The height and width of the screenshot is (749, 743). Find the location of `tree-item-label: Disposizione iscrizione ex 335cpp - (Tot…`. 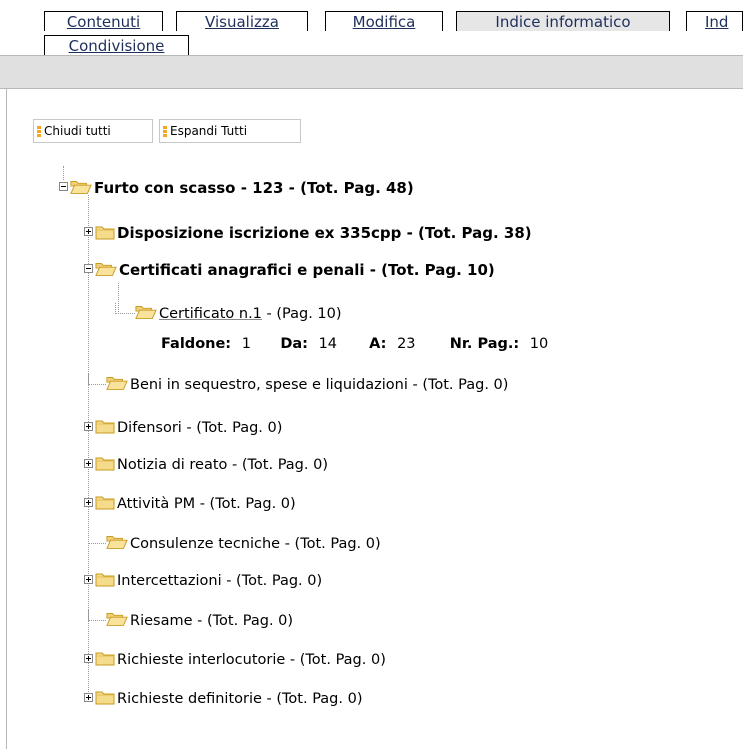

tree-item-label: Disposizione iscrizione ex 335cpp - (Tot… is located at coordinates (324, 233).